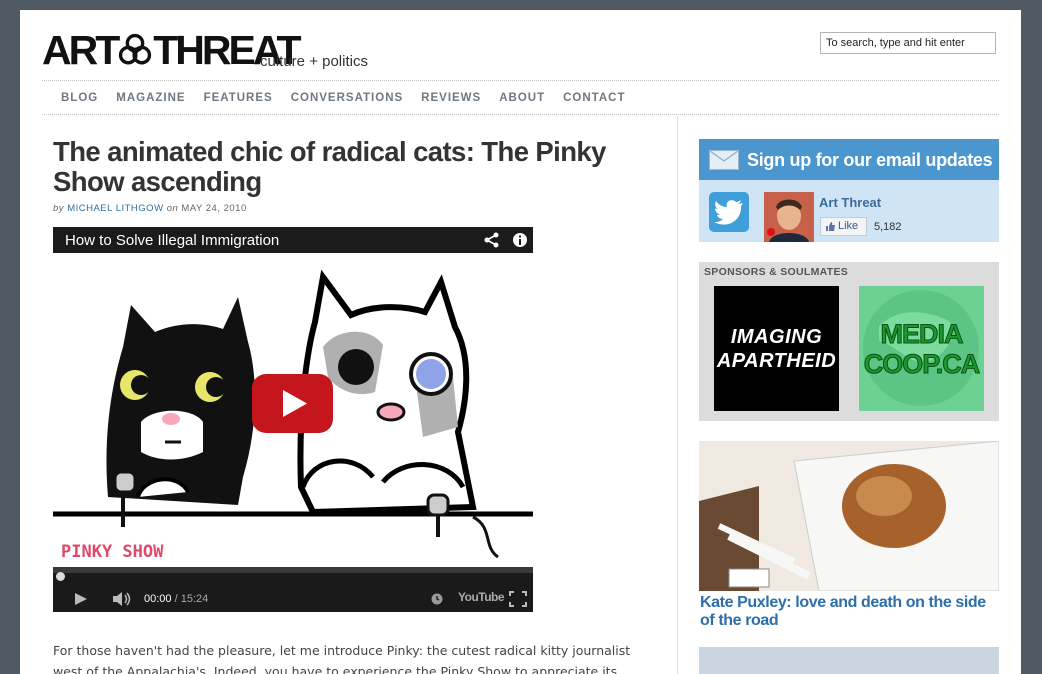 The height and width of the screenshot is (674, 1042). I want to click on nav-item-about: ABOUT, so click(522, 98).